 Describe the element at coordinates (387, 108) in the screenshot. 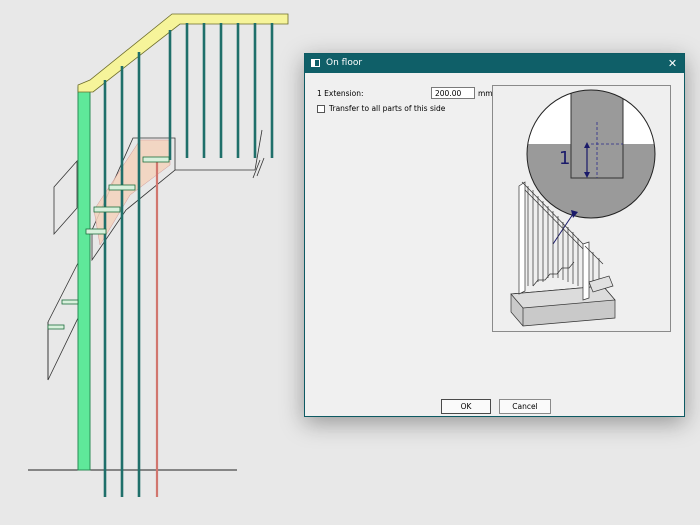

I see `transfer-label: Transfer to all parts of this side` at that location.